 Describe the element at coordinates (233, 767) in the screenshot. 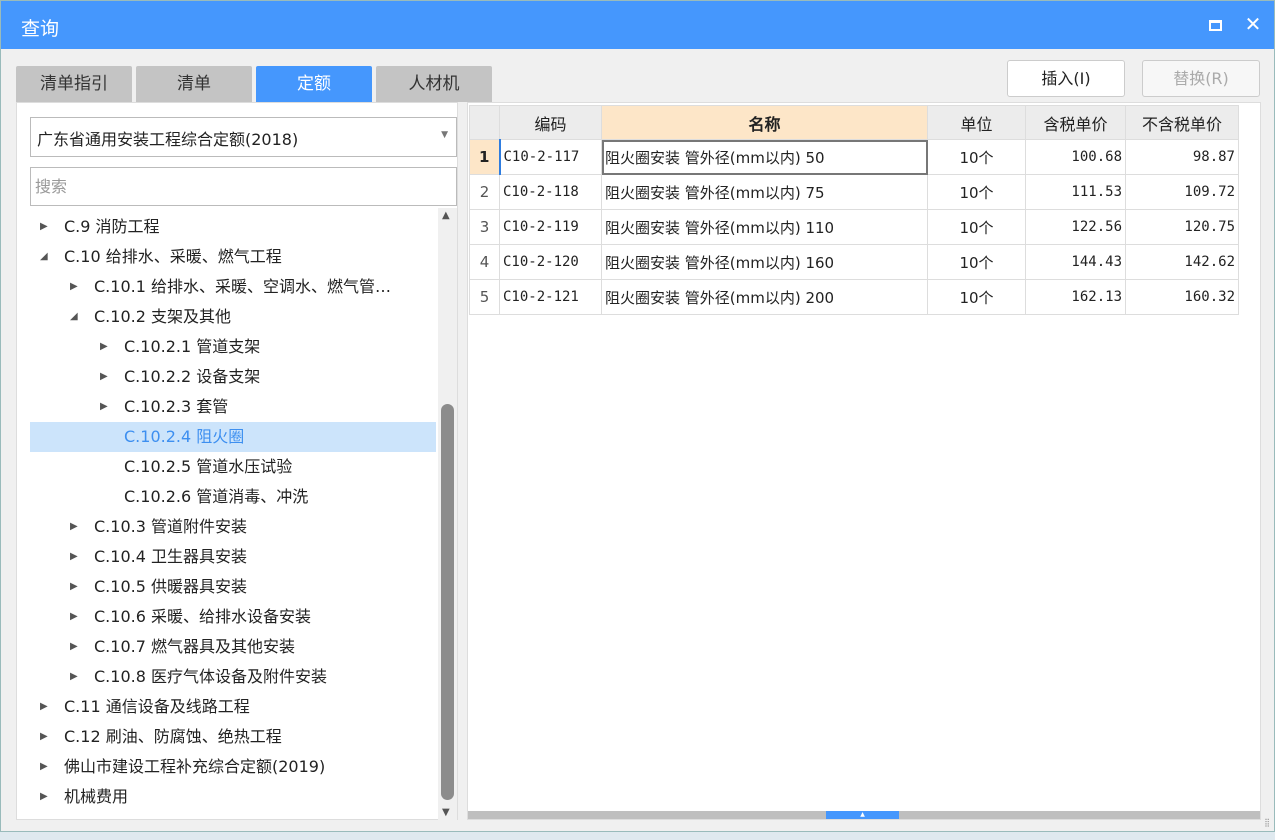

I see `tree-node: ▶ 佛山市建设工程补充综合定额(2019)` at that location.